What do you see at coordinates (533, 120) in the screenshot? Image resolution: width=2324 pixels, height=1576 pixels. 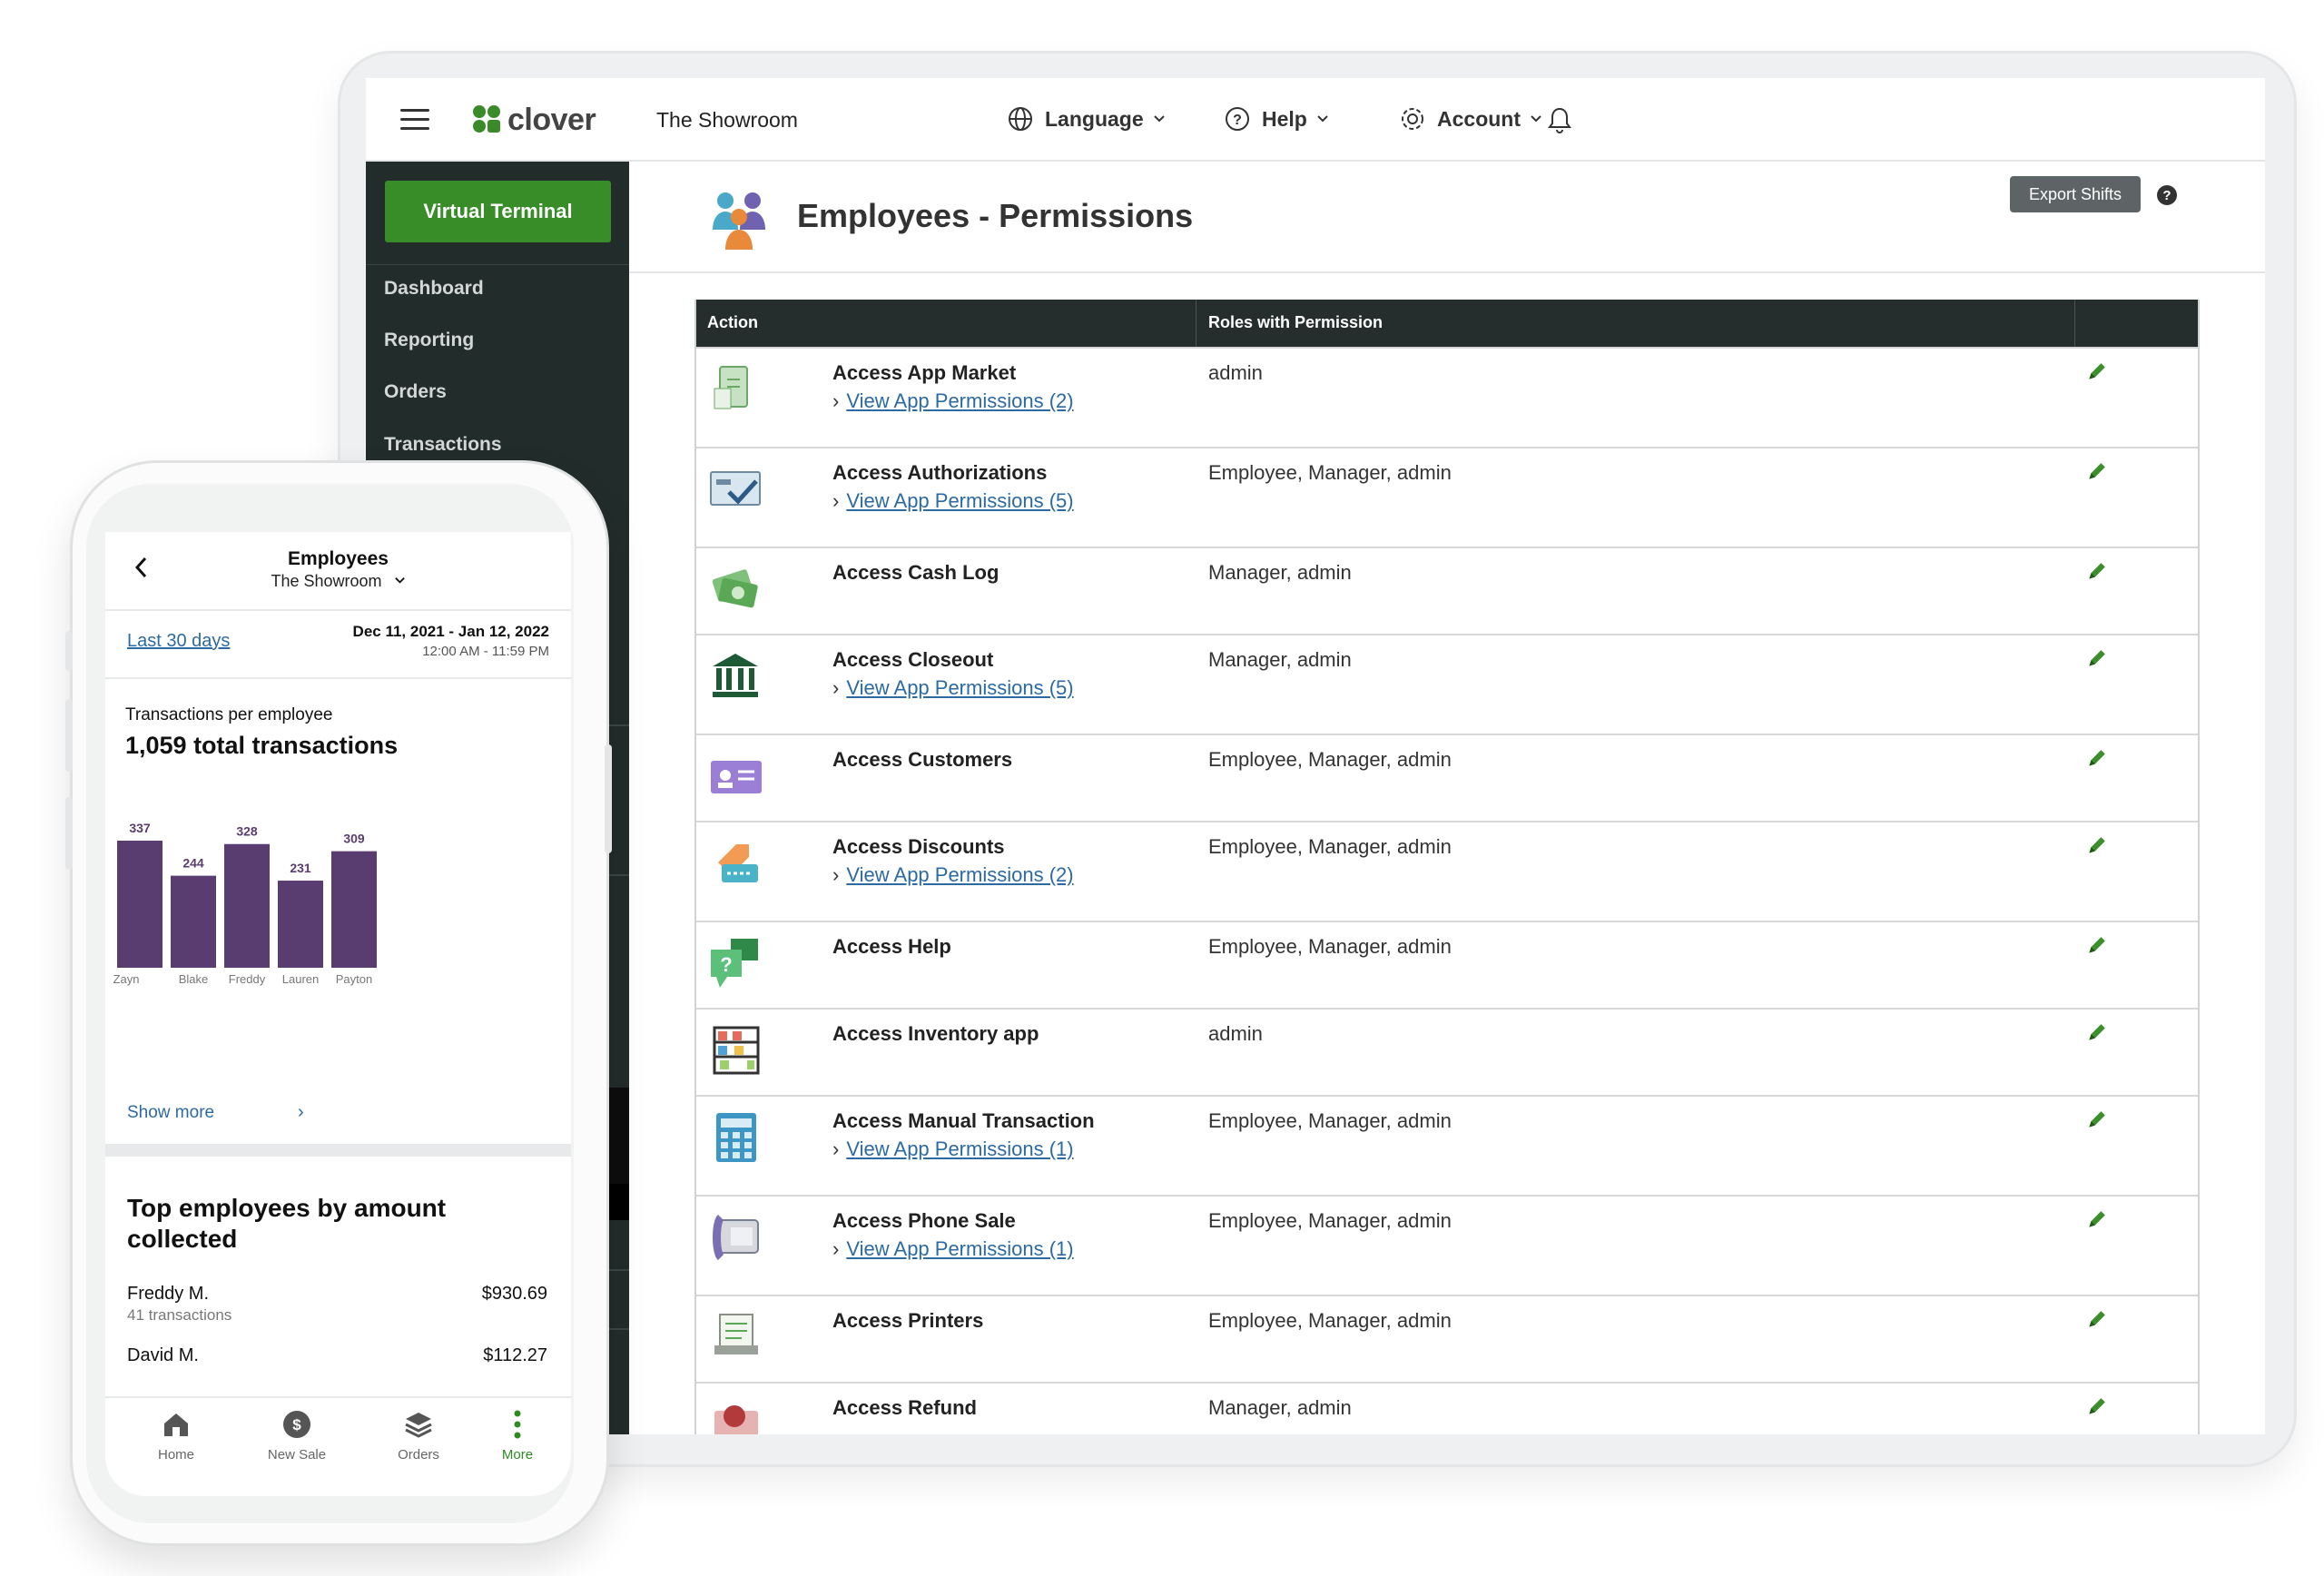 I see `clover-logo: clover` at bounding box center [533, 120].